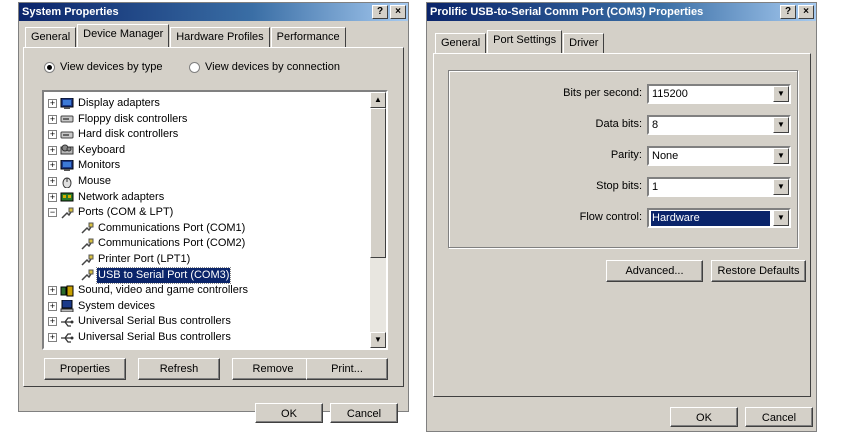 This screenshot has height=436, width=845. Describe the element at coordinates (719, 94) in the screenshot. I see `field-dropdown: 115200 ▼` at that location.